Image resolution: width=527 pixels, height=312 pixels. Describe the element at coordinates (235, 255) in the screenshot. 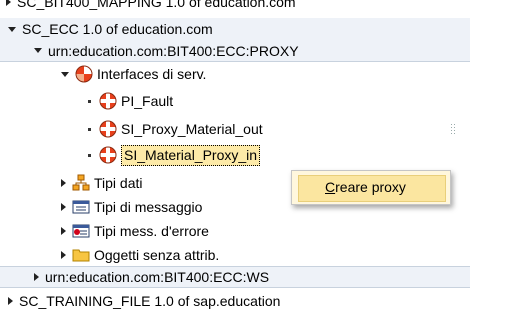

I see `tree-node-oggetti-senza-attrib: Oggetti senza attrib.` at that location.